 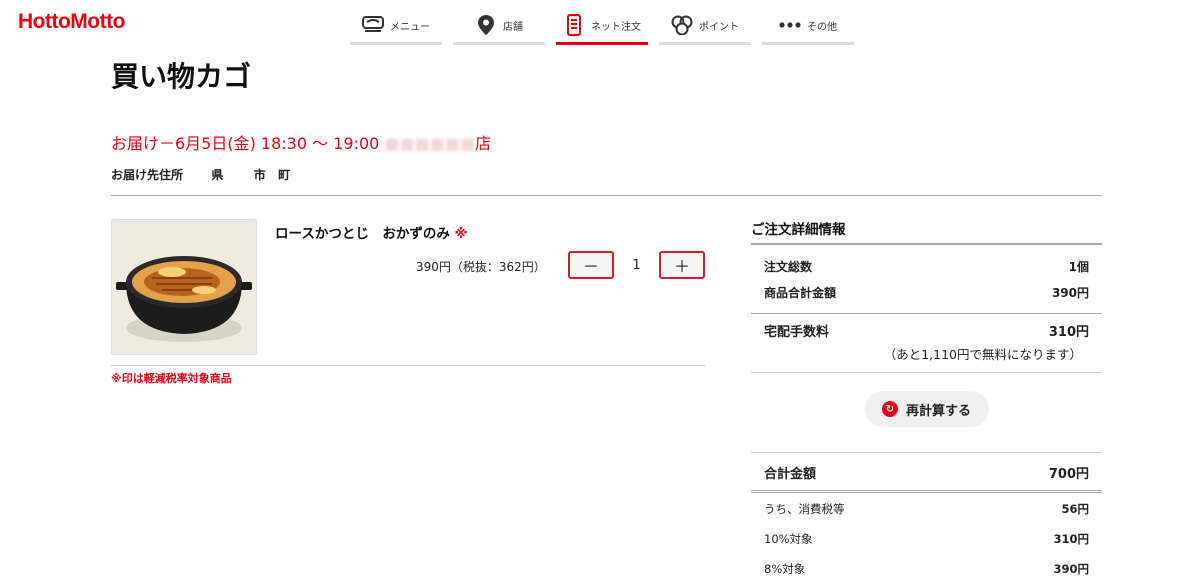 What do you see at coordinates (1068, 474) in the screenshot?
I see `grand-total-value: 700円` at bounding box center [1068, 474].